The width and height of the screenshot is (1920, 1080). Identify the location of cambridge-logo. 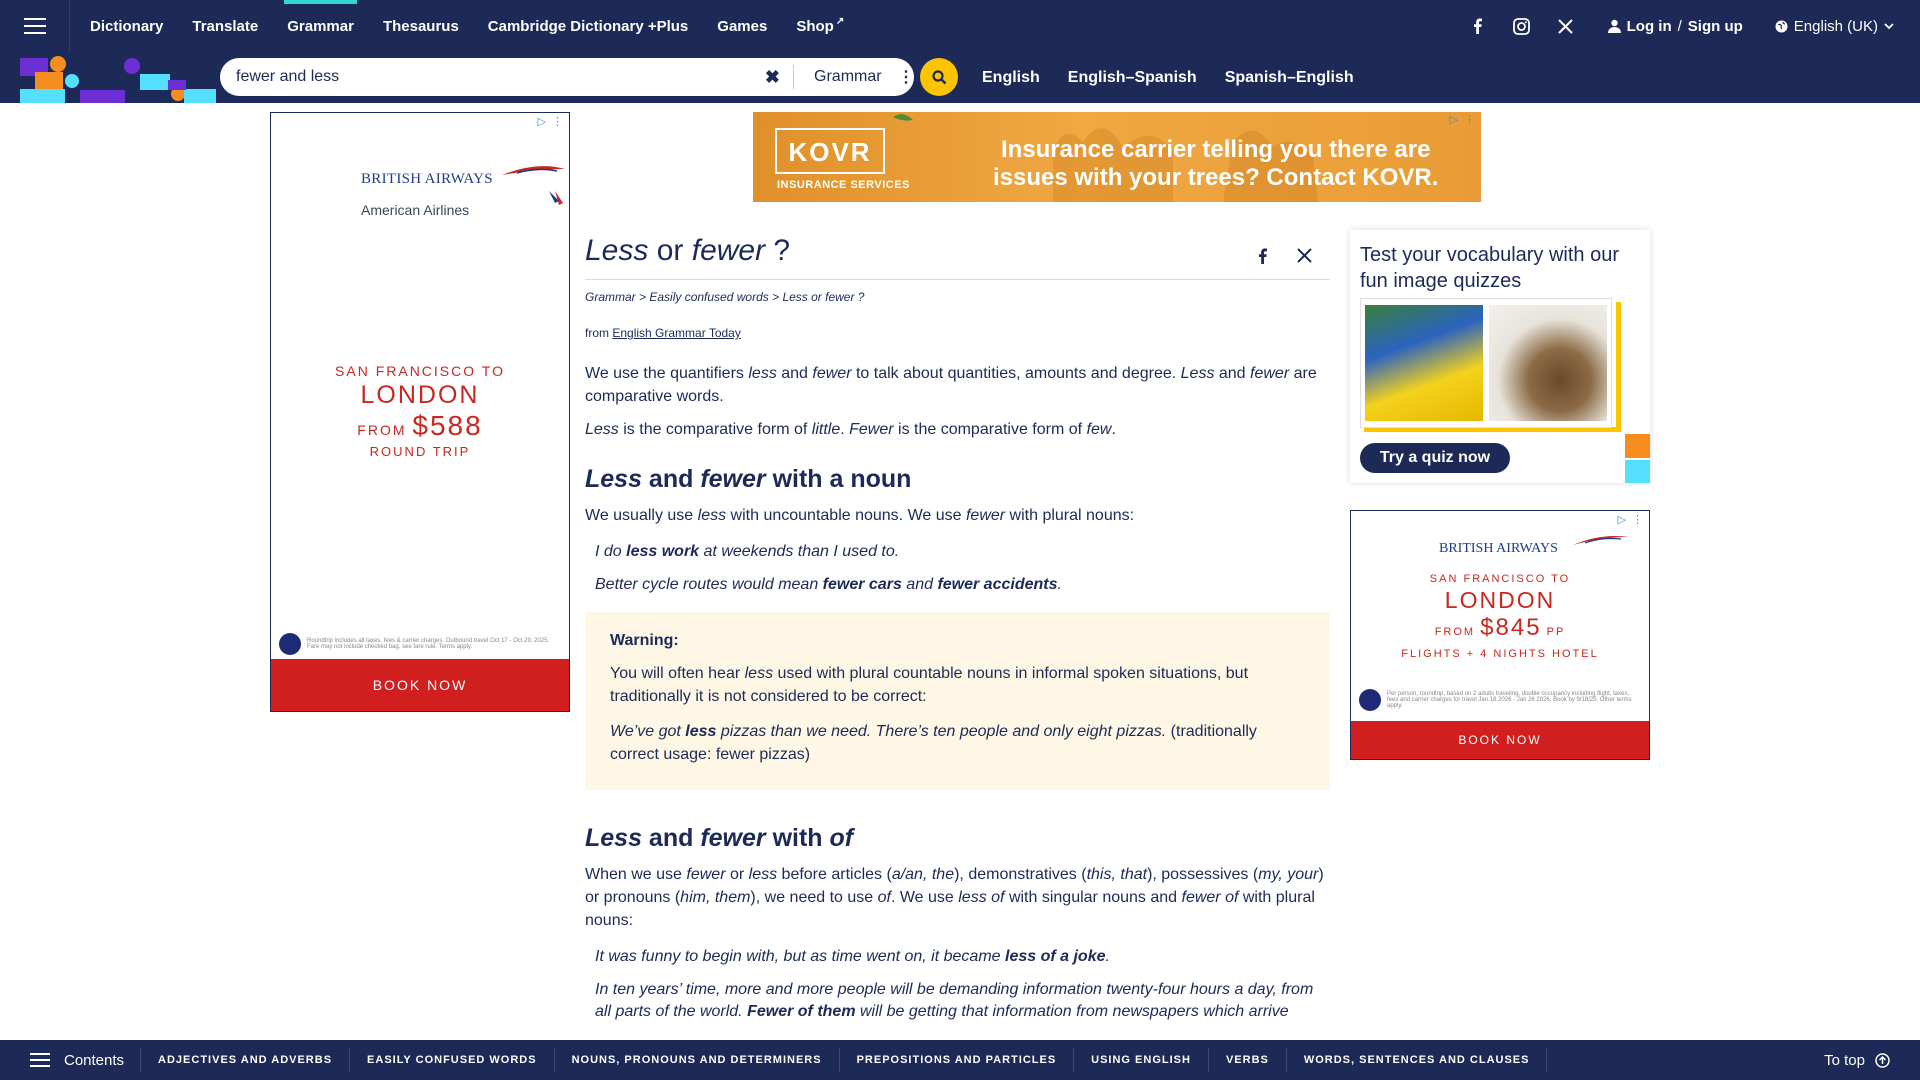
(108, 77).